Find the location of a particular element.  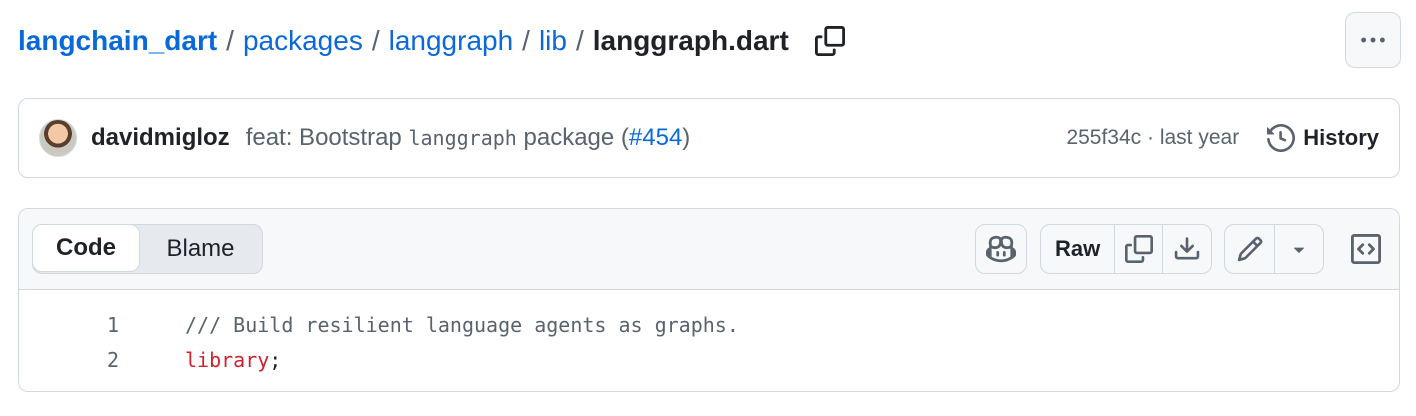

edit-button-group is located at coordinates (1274, 249).